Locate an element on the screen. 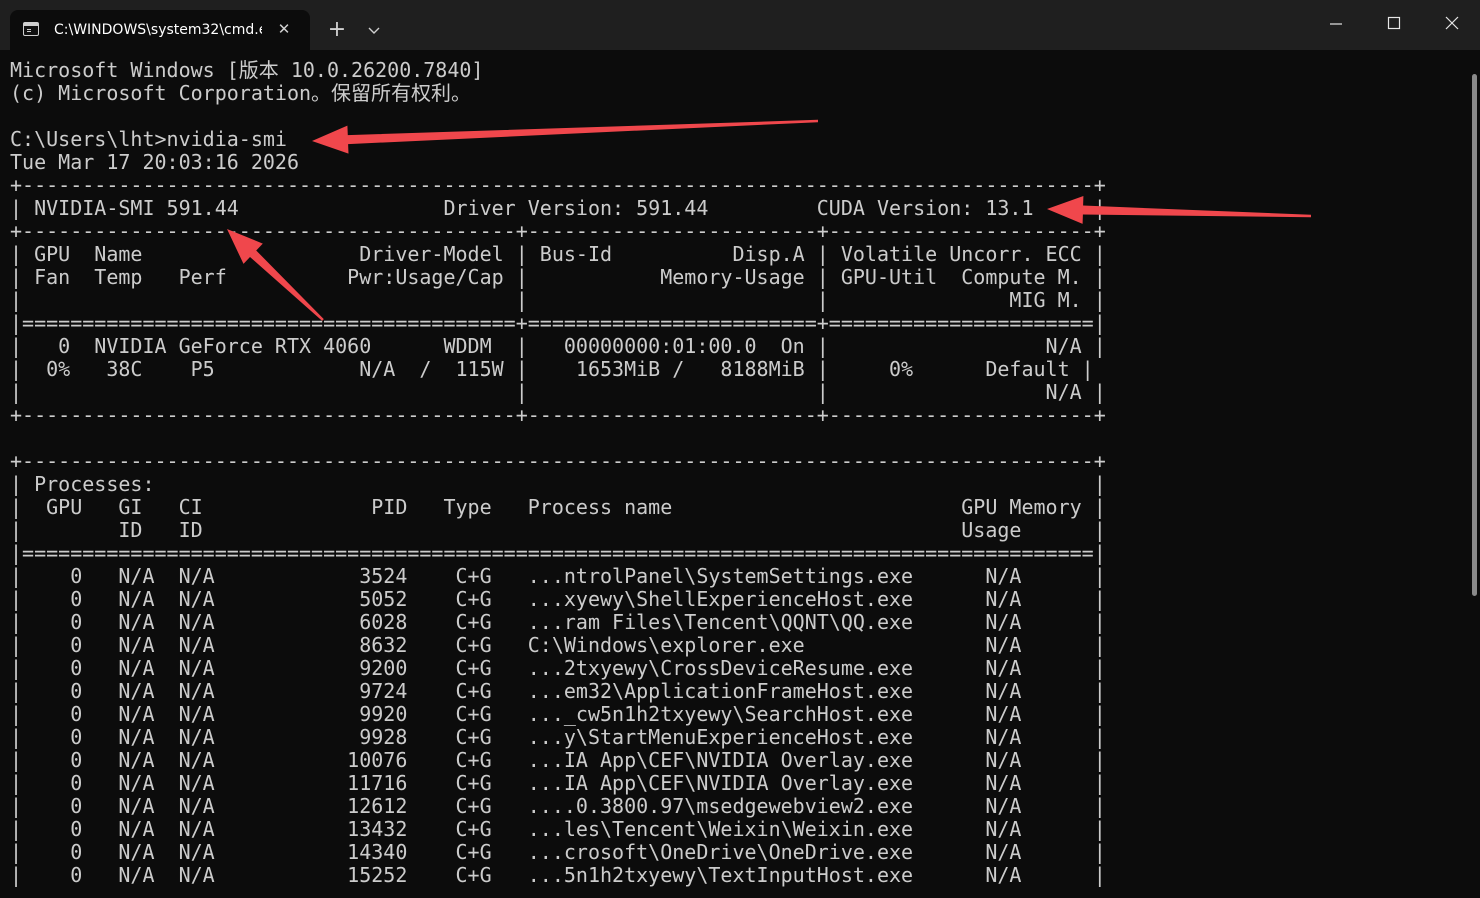 Image resolution: width=1480 pixels, height=898 pixels. terminal-line: | | | N/A | is located at coordinates (558, 392).